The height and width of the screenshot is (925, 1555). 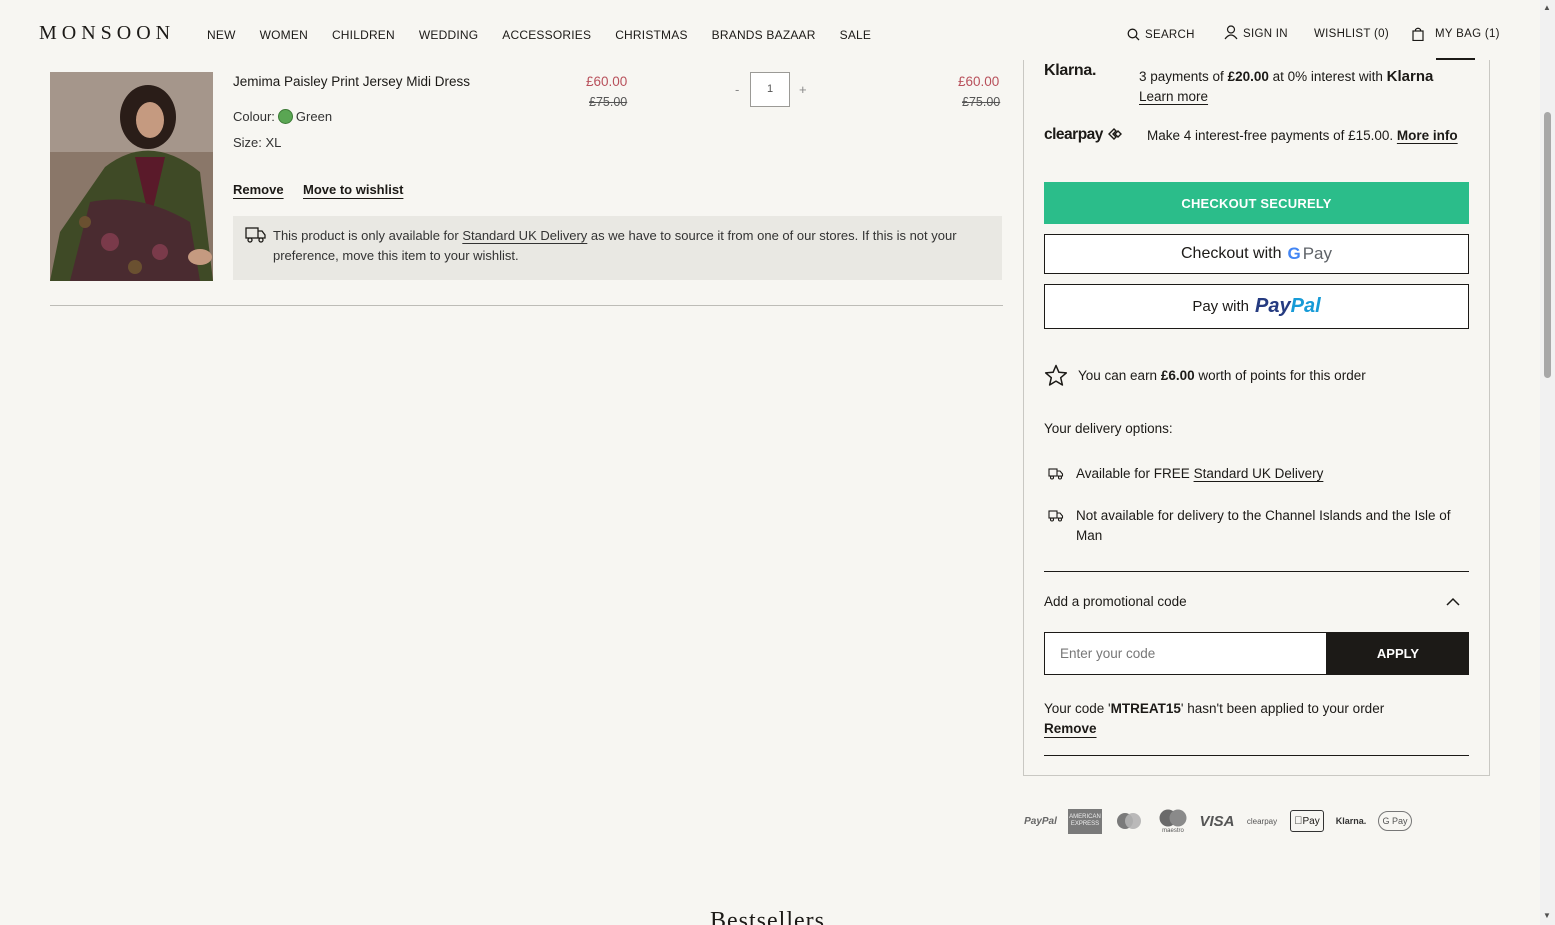 I want to click on colour-value: Green, so click(x=314, y=116).